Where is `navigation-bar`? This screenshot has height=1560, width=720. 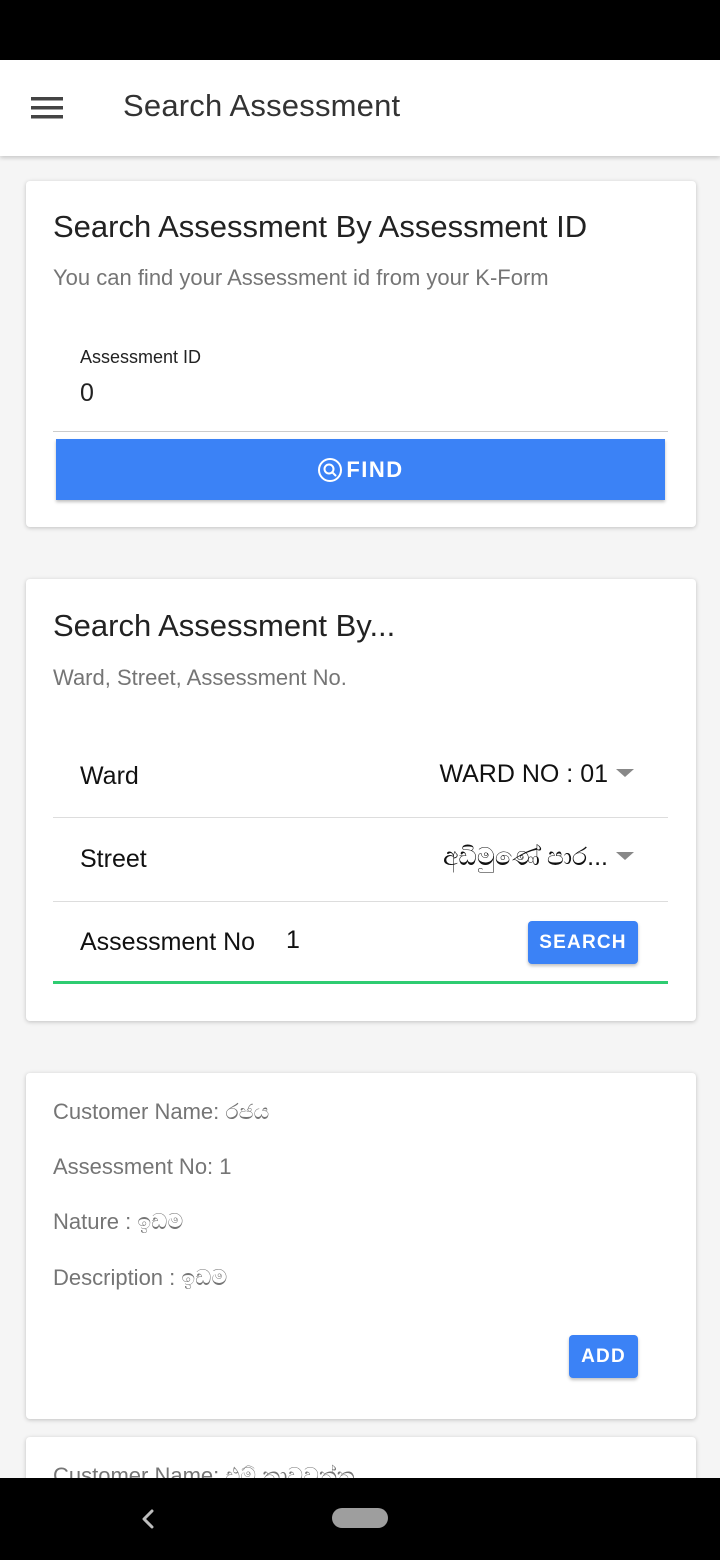 navigation-bar is located at coordinates (360, 1519).